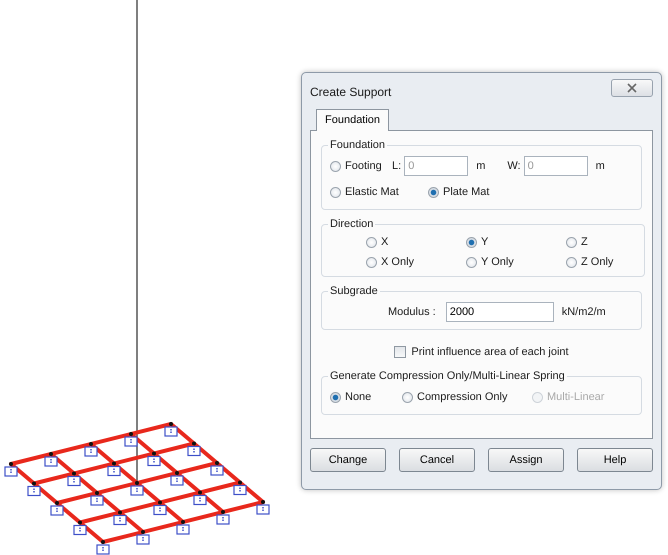 This screenshot has width=668, height=555. Describe the element at coordinates (353, 120) in the screenshot. I see `tab: Foundation` at that location.